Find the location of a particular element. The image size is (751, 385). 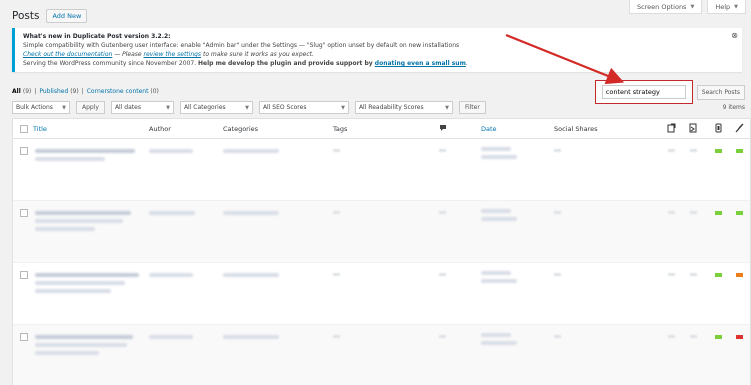

apply-button: Apply is located at coordinates (90, 107).